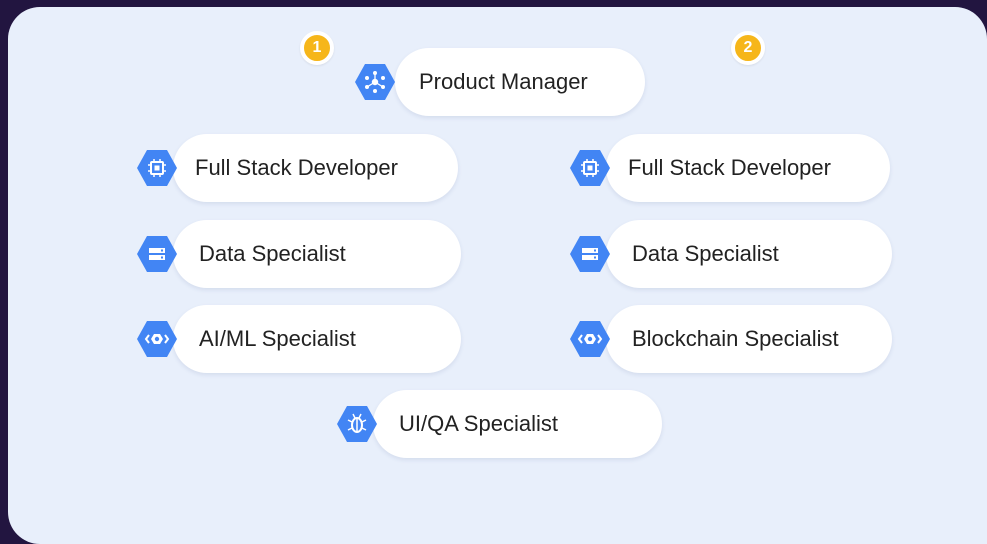 The height and width of the screenshot is (544, 987). I want to click on node-product-manager: Product Manager, so click(500, 82).